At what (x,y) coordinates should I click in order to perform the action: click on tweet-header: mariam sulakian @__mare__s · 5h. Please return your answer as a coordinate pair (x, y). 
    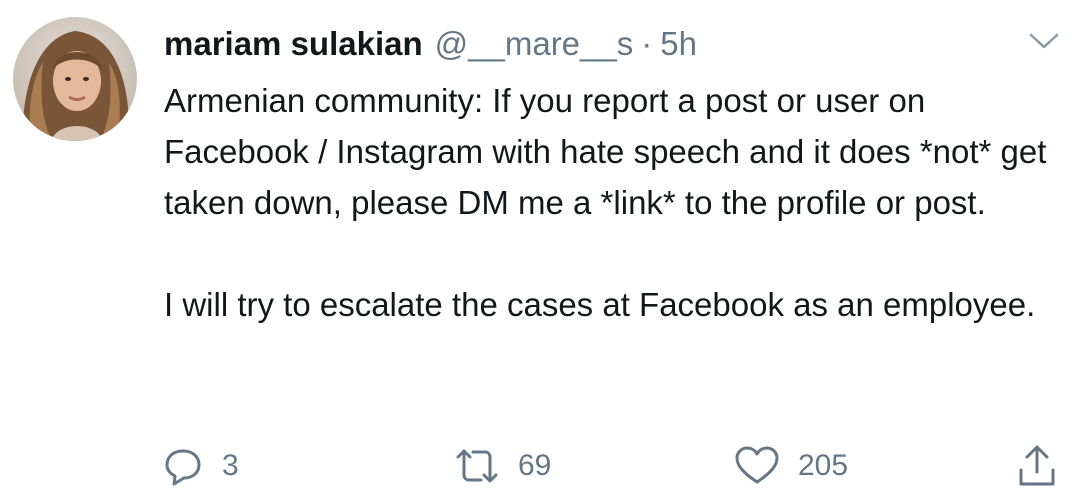
    Looking at the image, I should click on (430, 44).